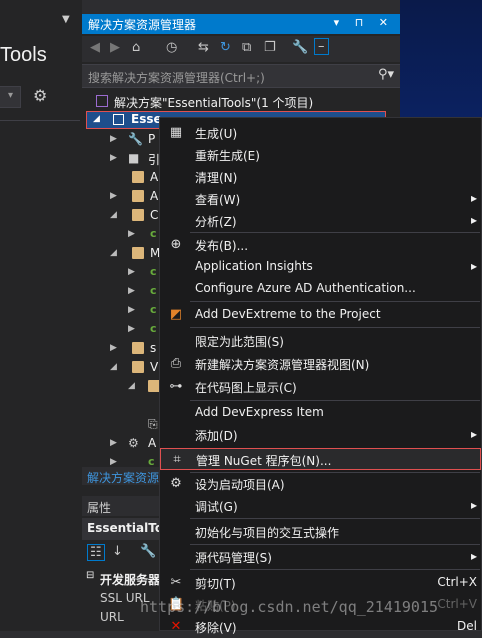 The image size is (482, 638). Describe the element at coordinates (320, 484) in the screenshot. I see `menu-item-set-startup: ⚙ 设为启动项目(A)` at that location.